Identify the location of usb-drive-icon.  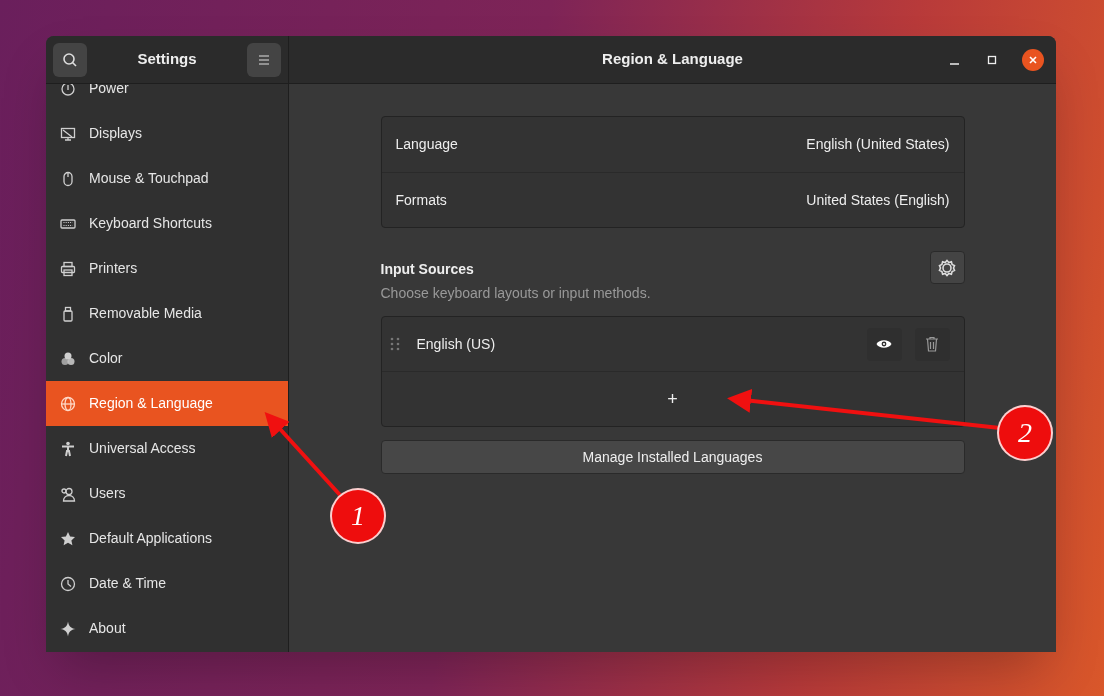
(68, 313).